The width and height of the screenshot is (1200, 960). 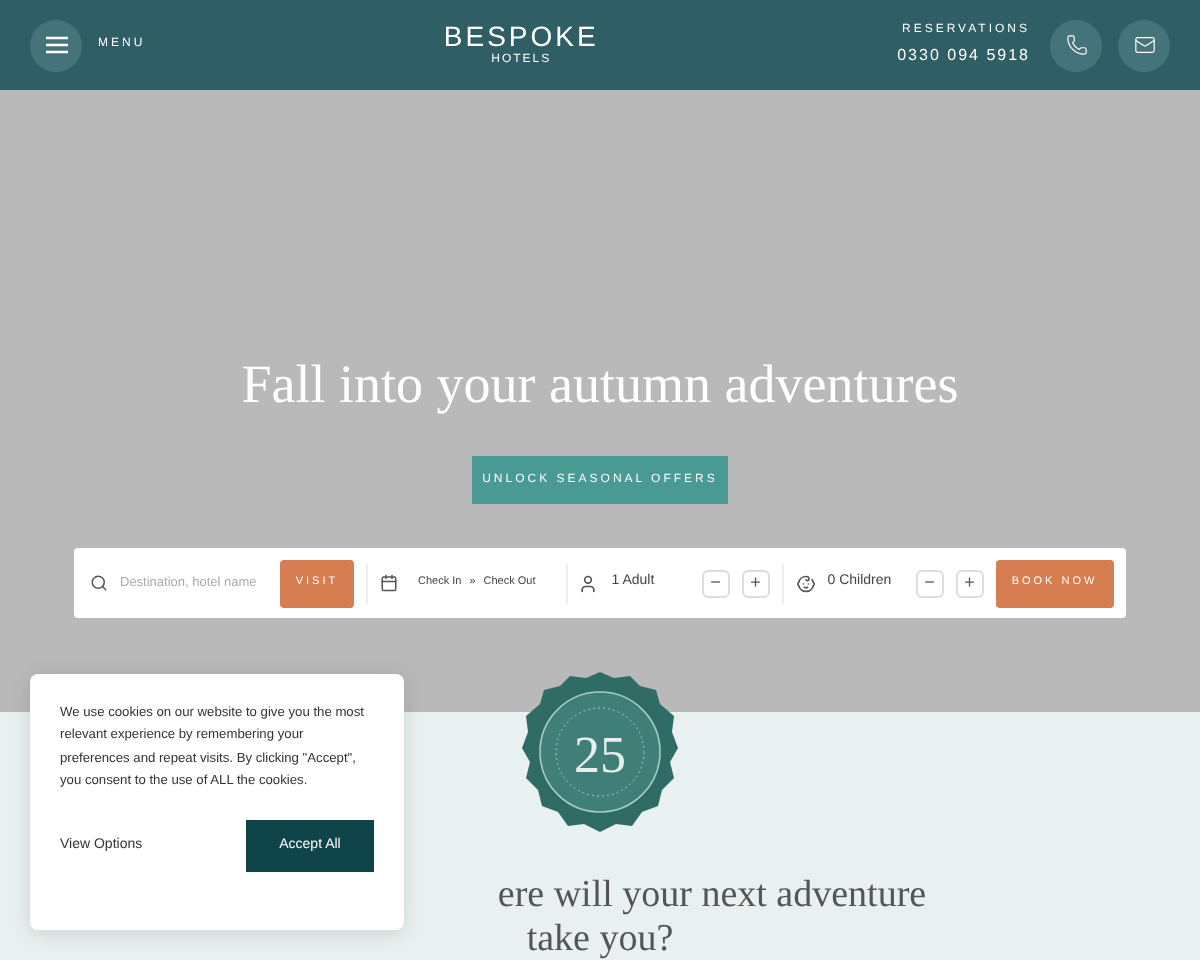 What do you see at coordinates (587, 583) in the screenshot?
I see `person-icon` at bounding box center [587, 583].